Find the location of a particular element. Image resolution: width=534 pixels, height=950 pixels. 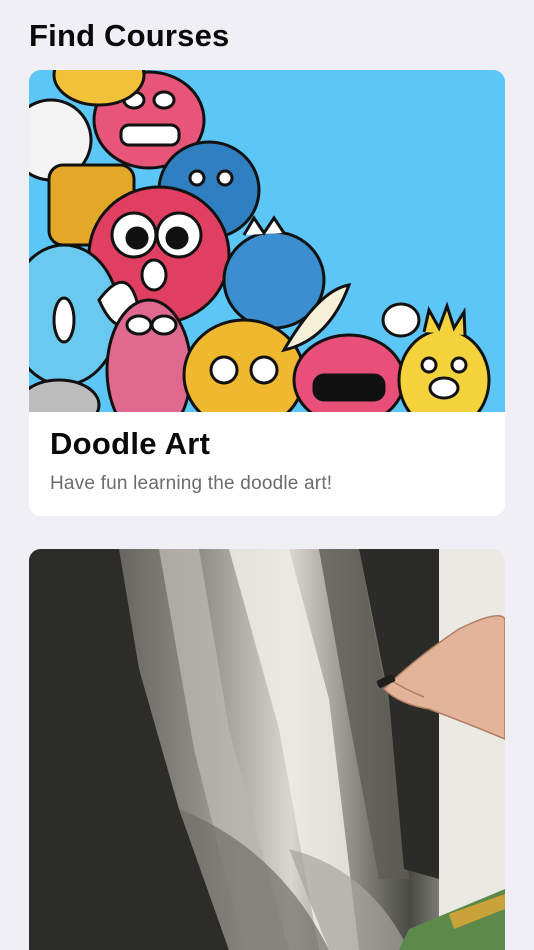

course-description: Have fun learning the doodle art! is located at coordinates (191, 483).